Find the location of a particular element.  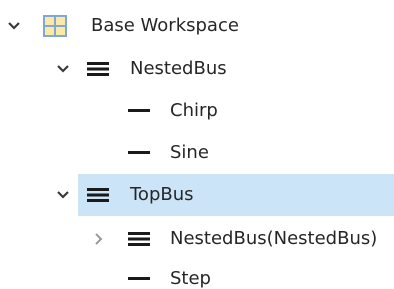

tree-label: TopBus is located at coordinates (162, 194).